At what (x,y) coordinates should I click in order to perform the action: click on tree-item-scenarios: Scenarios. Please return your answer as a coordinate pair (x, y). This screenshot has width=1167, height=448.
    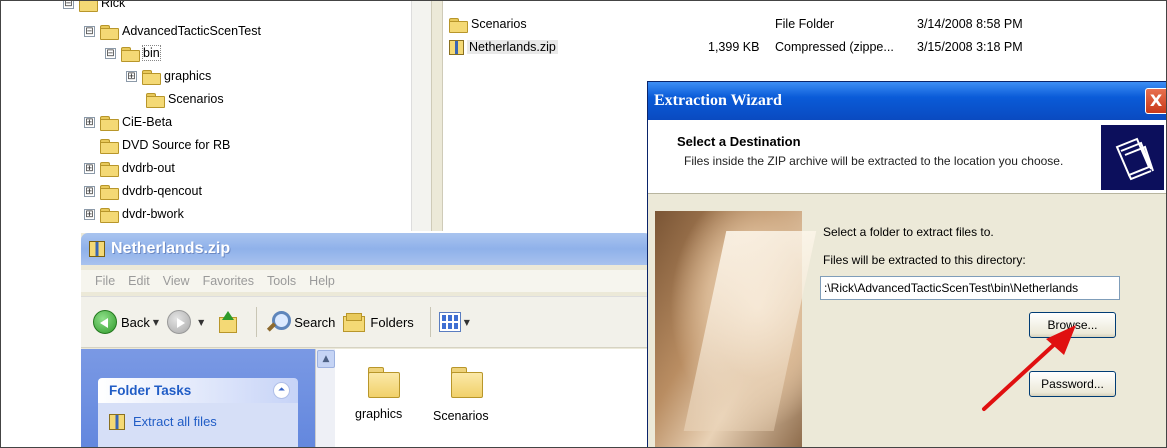
    Looking at the image, I should click on (185, 99).